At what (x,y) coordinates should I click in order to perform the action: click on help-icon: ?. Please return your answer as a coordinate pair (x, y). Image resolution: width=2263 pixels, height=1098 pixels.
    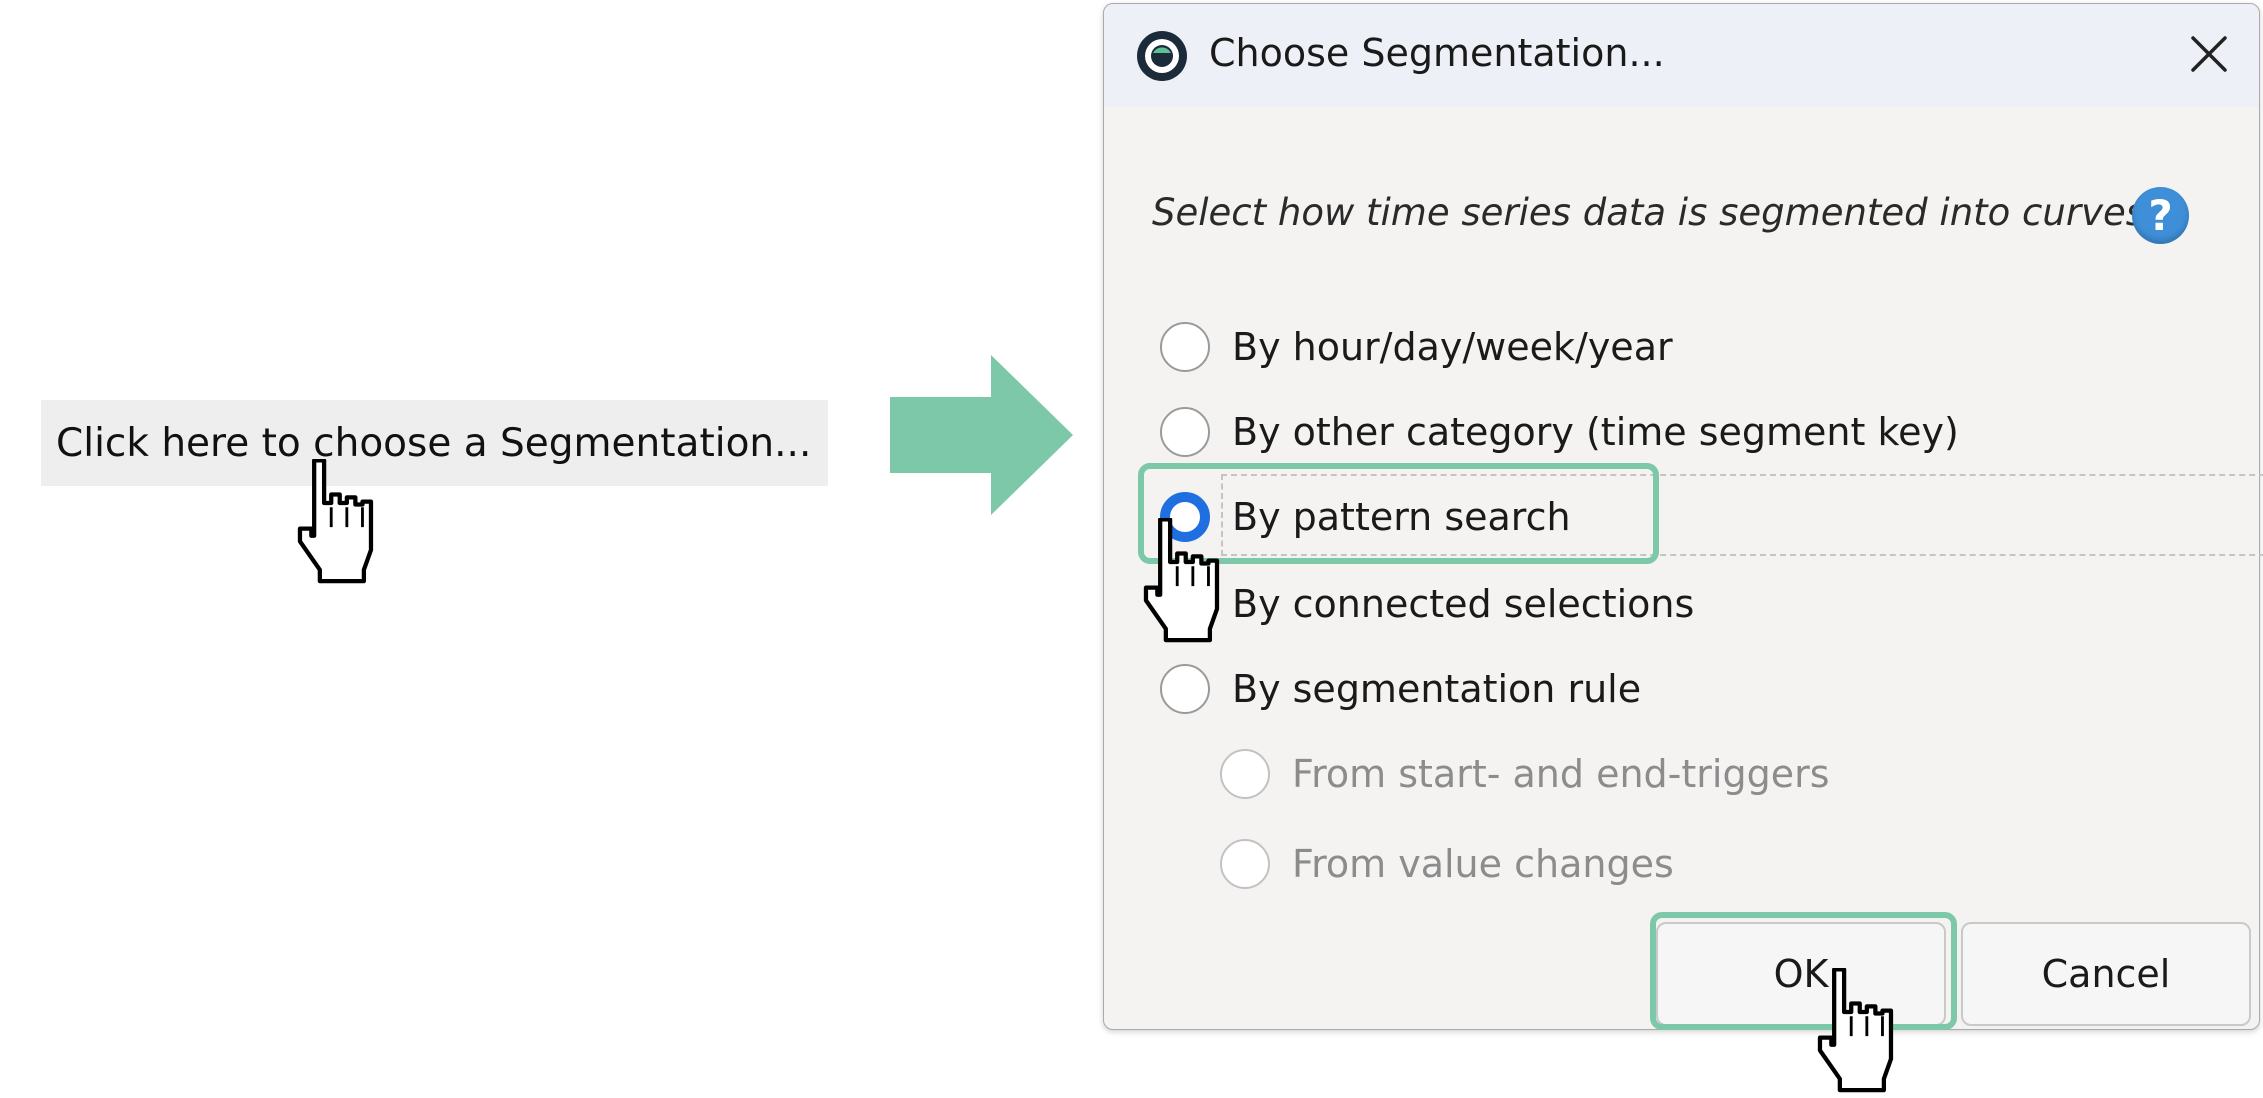
    Looking at the image, I should click on (2160, 215).